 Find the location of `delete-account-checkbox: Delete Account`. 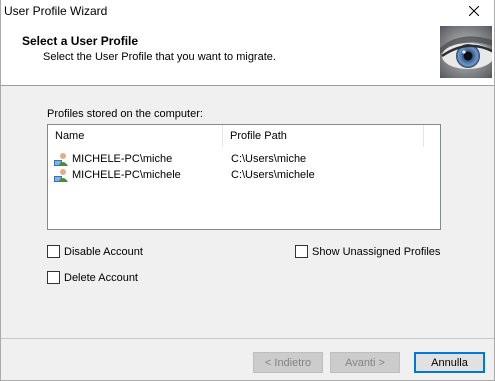

delete-account-checkbox: Delete Account is located at coordinates (92, 277).